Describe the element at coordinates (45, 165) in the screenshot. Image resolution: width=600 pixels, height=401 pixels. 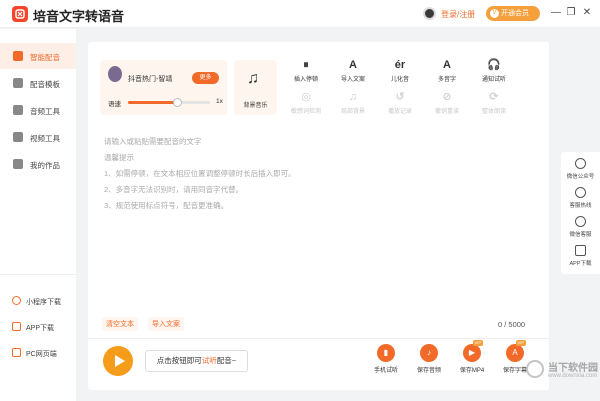
I see `sidebar-item-label: 我的作品` at that location.